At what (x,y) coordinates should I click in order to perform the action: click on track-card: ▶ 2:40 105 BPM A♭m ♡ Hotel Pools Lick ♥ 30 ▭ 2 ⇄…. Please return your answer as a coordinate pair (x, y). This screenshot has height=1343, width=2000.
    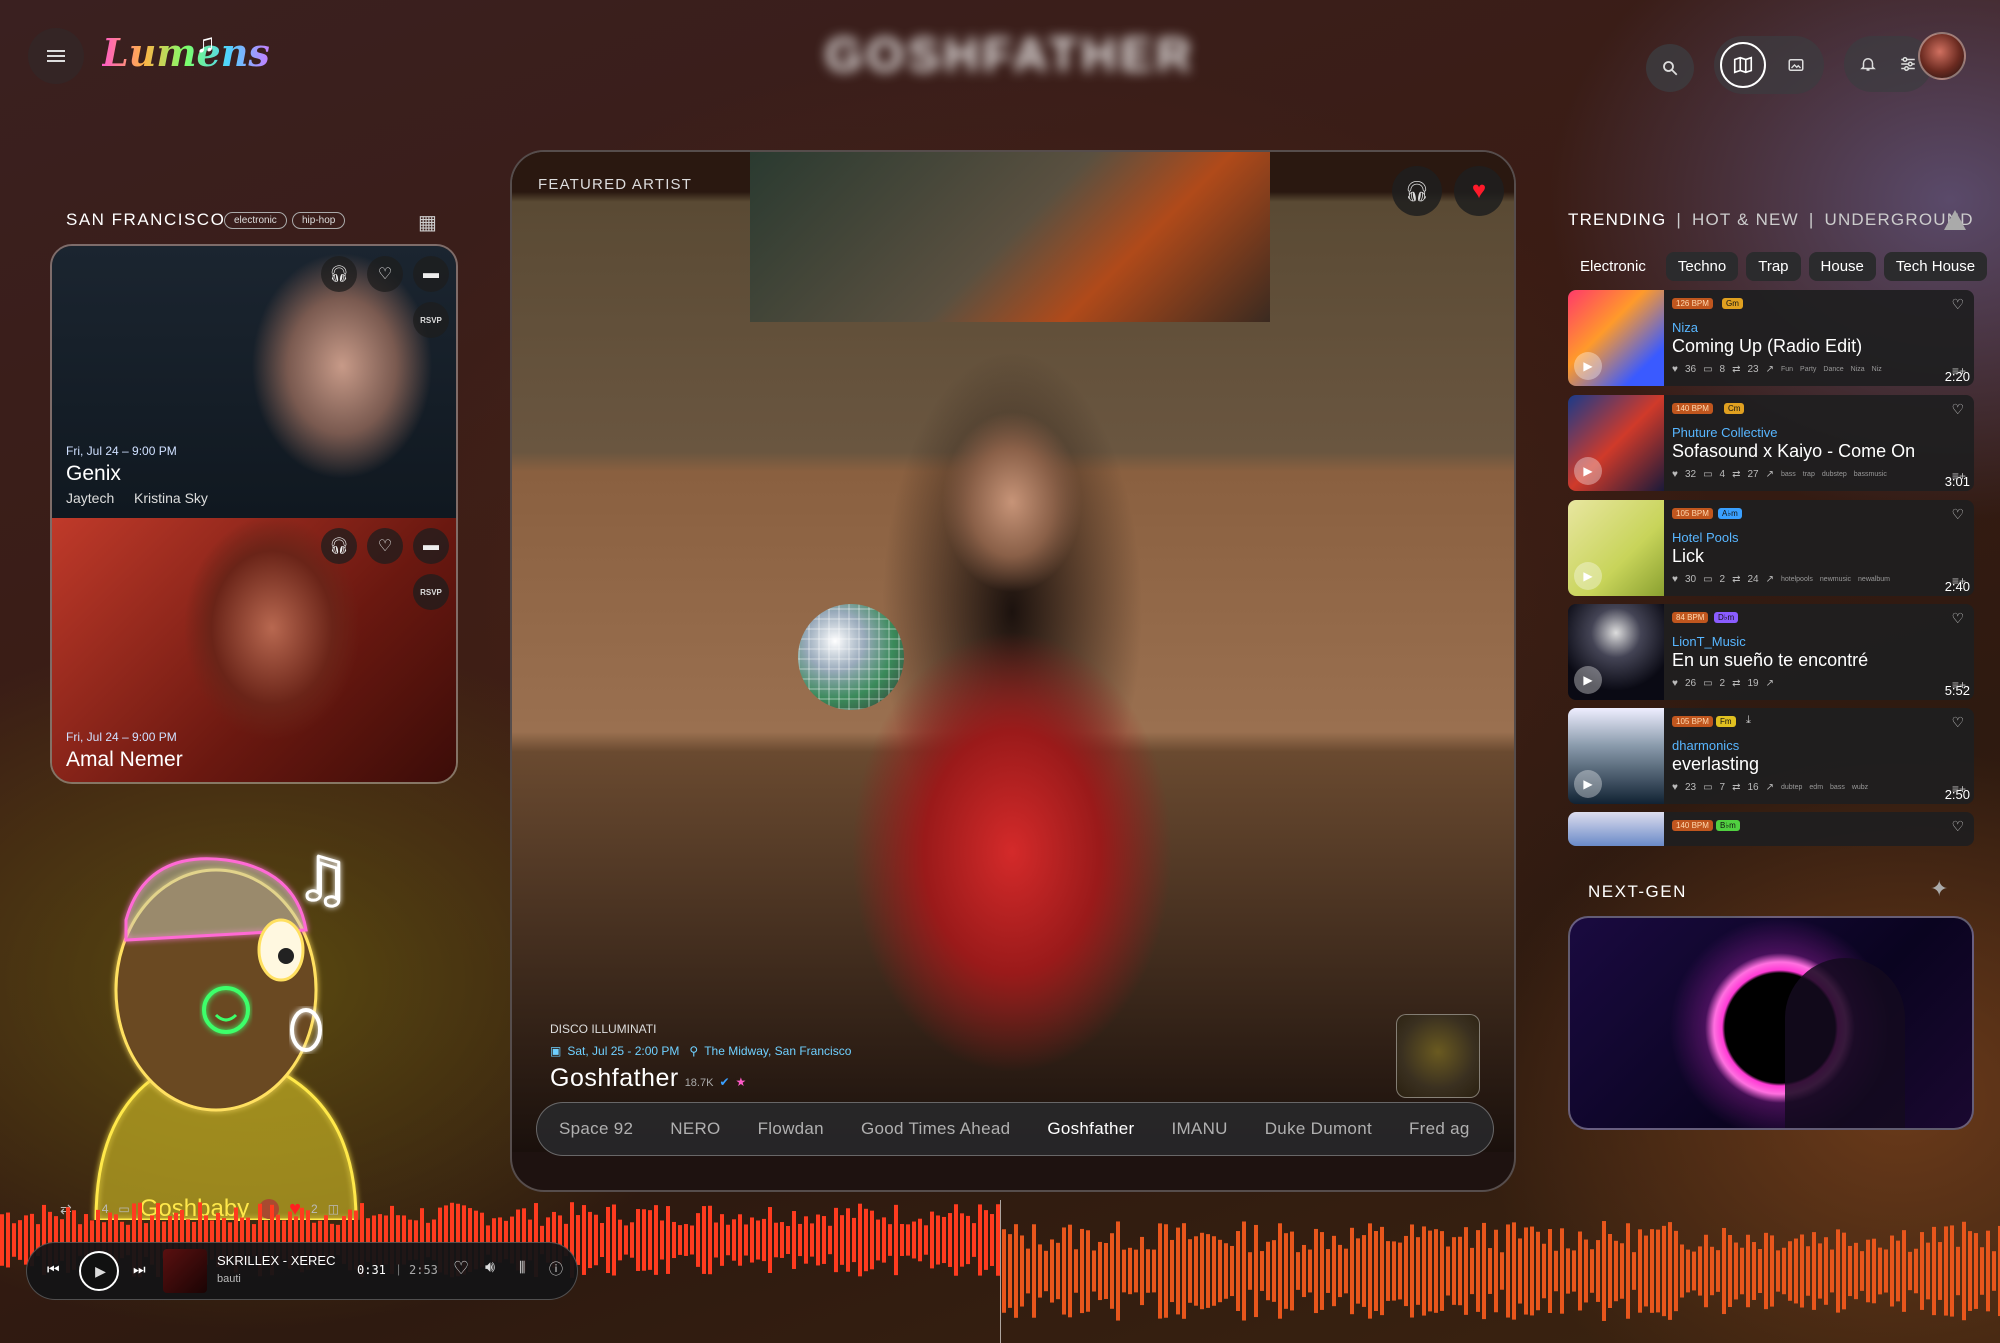
    Looking at the image, I should click on (1771, 548).